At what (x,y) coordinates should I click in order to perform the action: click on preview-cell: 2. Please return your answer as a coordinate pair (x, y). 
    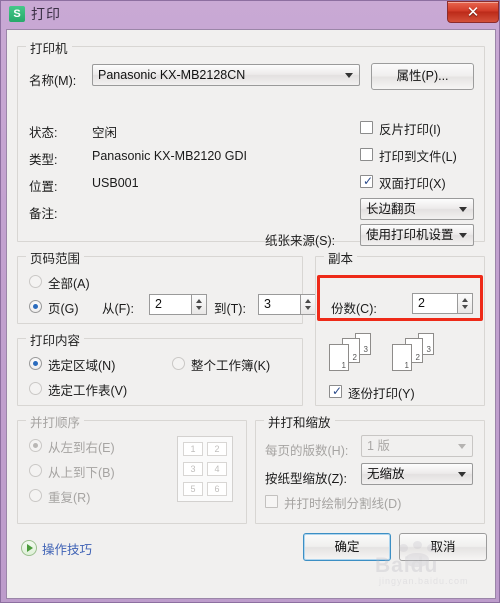
    Looking at the image, I should click on (217, 449).